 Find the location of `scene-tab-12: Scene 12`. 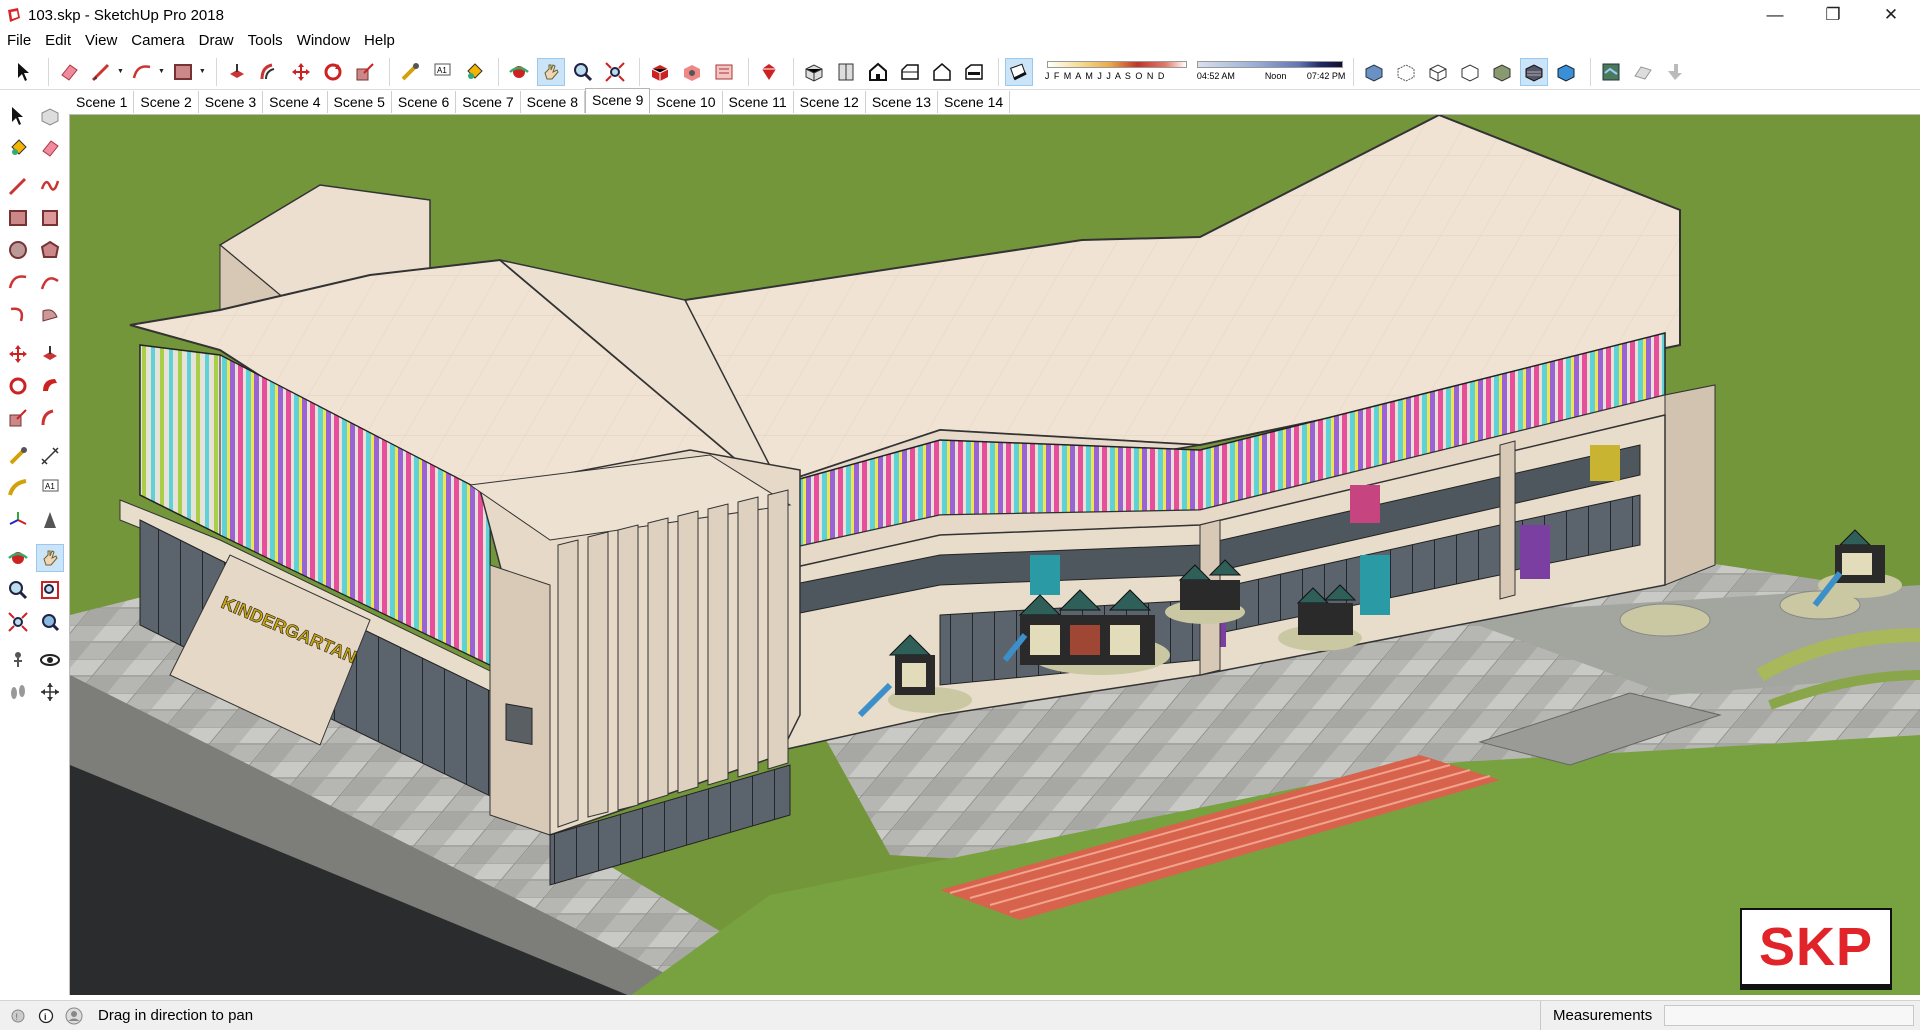

scene-tab-12: Scene 12 is located at coordinates (830, 102).